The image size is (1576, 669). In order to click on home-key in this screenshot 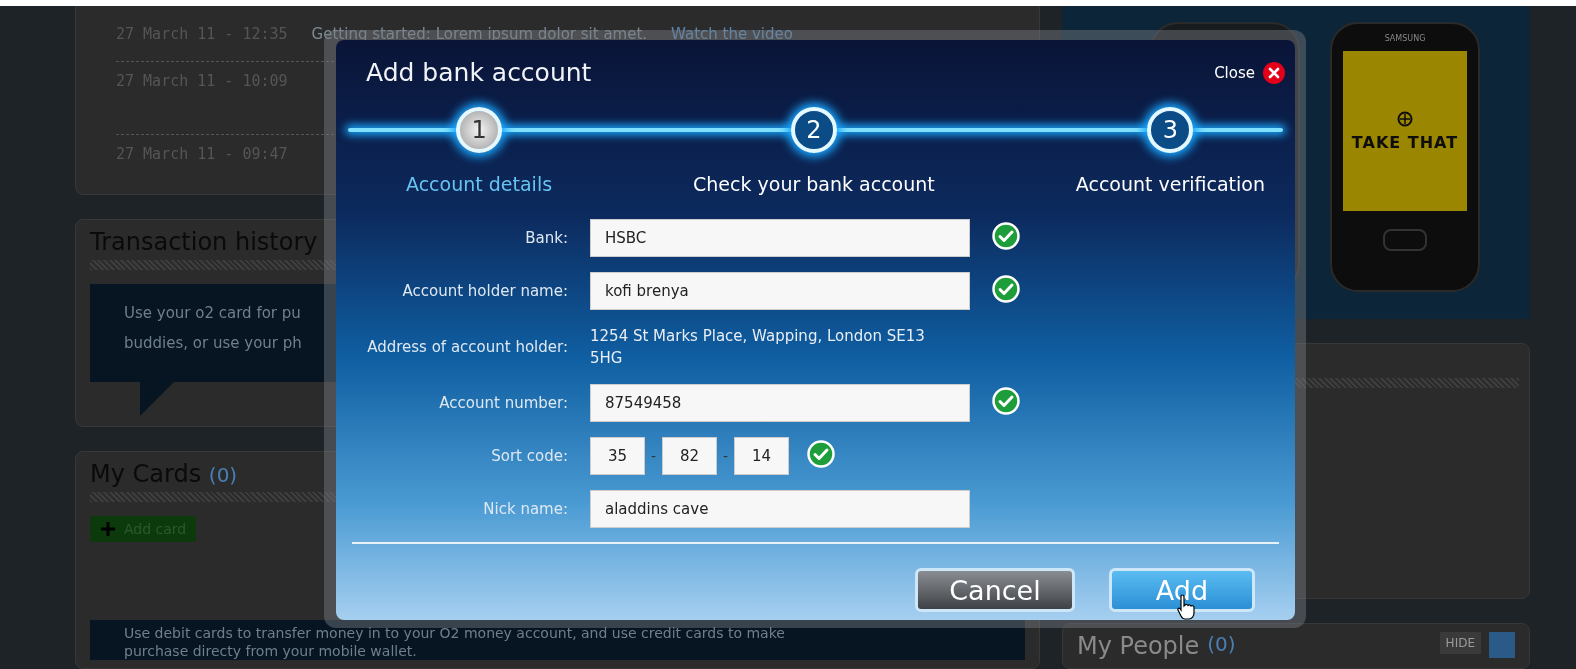, I will do `click(1405, 240)`.